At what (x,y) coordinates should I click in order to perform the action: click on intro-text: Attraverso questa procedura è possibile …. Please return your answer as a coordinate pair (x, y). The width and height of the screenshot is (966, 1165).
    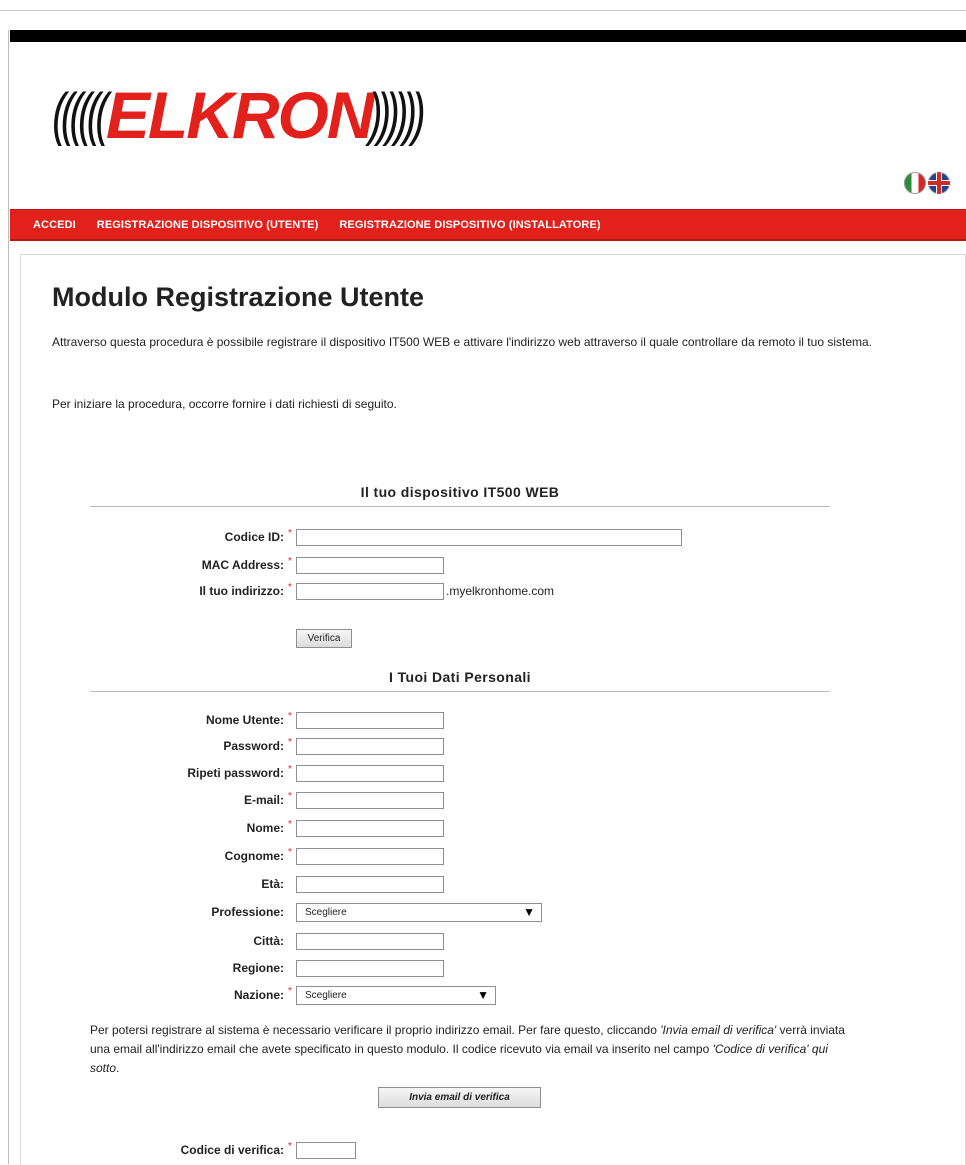
    Looking at the image, I should click on (462, 342).